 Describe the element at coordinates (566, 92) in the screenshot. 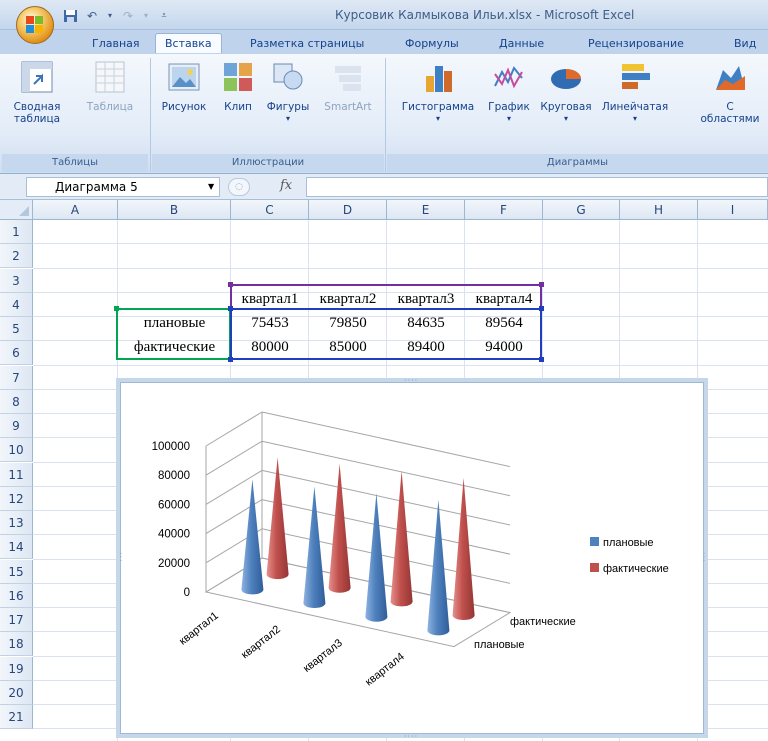

I see `pie-chart-button: Круговая ▾` at that location.